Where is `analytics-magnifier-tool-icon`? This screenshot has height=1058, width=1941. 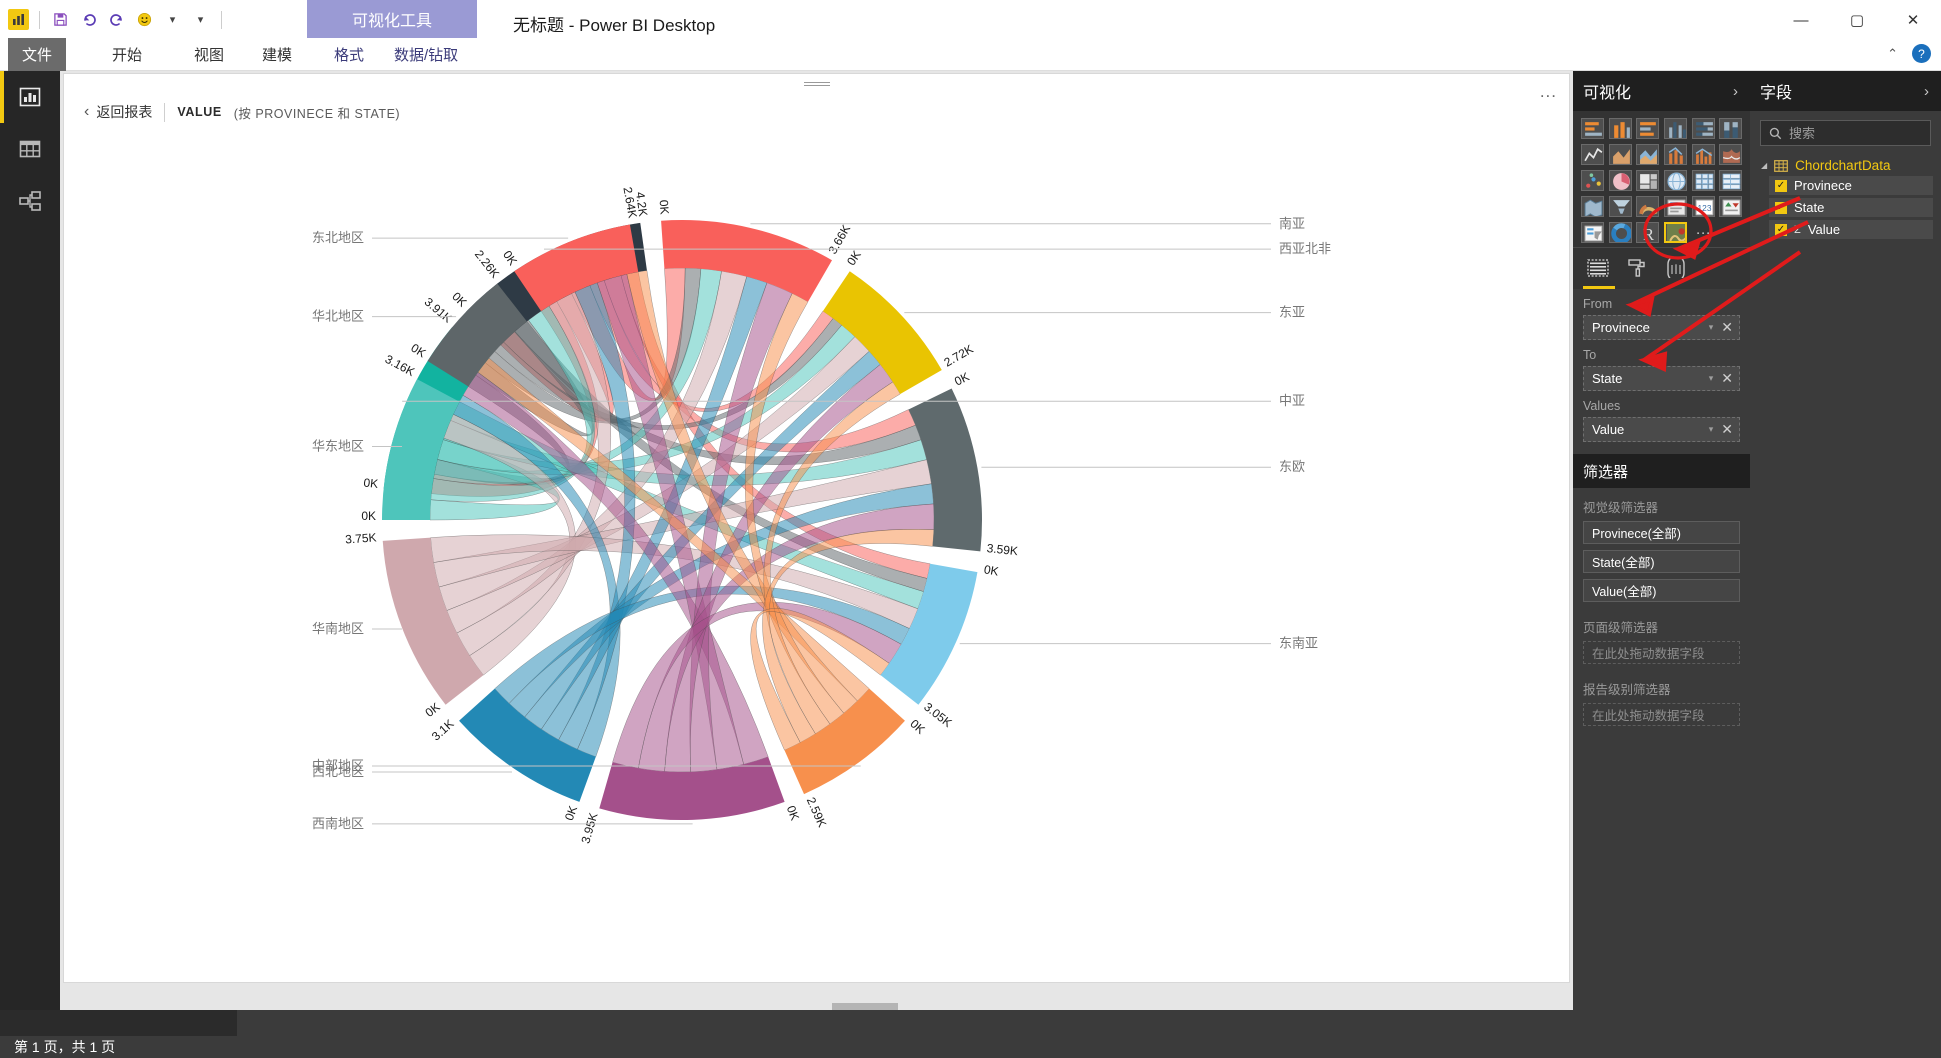
analytics-magnifier-tool-icon is located at coordinates (1676, 269).